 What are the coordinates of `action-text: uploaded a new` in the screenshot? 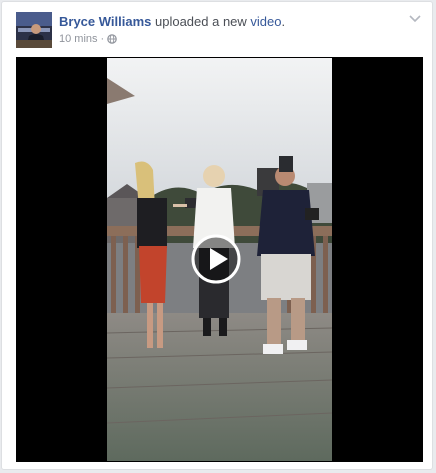 It's located at (201, 21).